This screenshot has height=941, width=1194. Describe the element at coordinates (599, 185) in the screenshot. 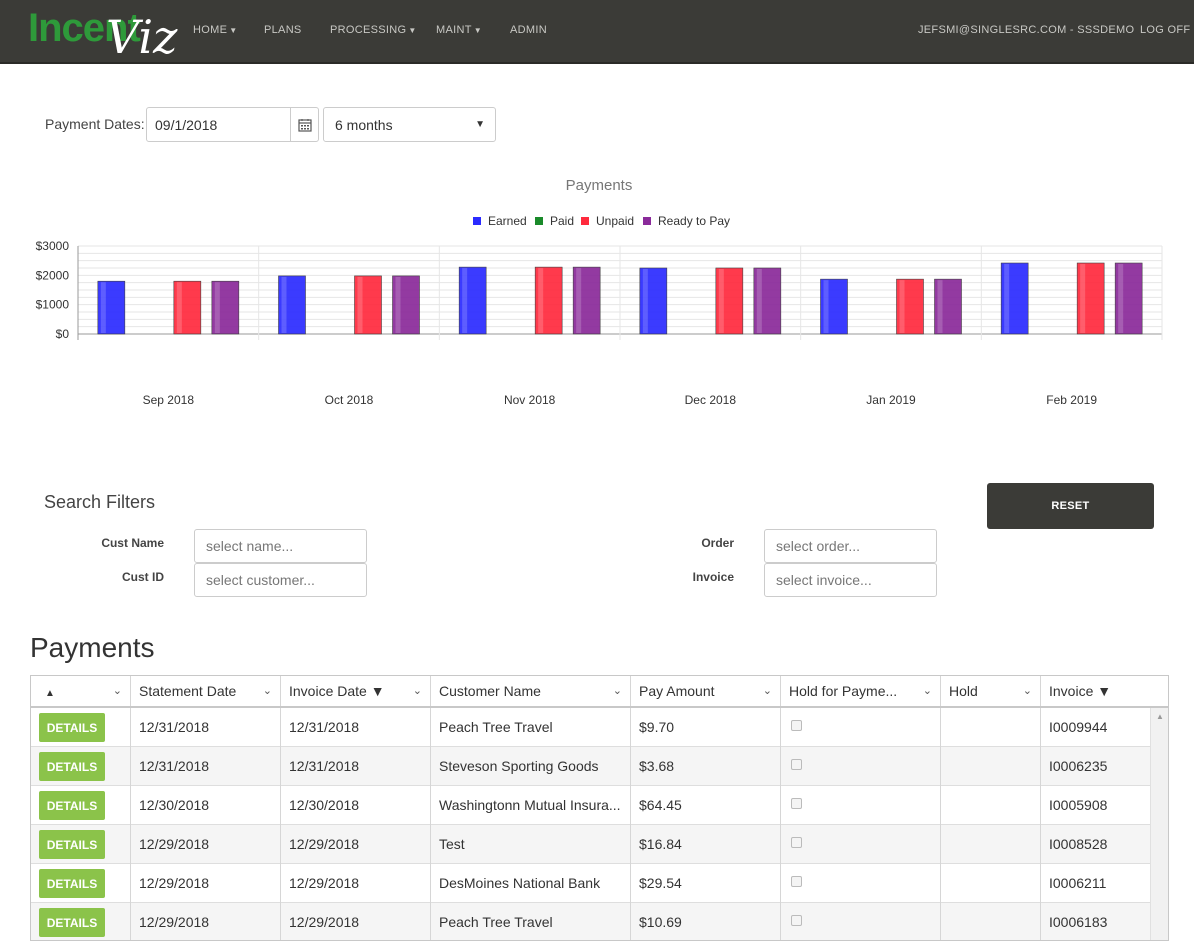

I see `chart-title: Payments` at that location.